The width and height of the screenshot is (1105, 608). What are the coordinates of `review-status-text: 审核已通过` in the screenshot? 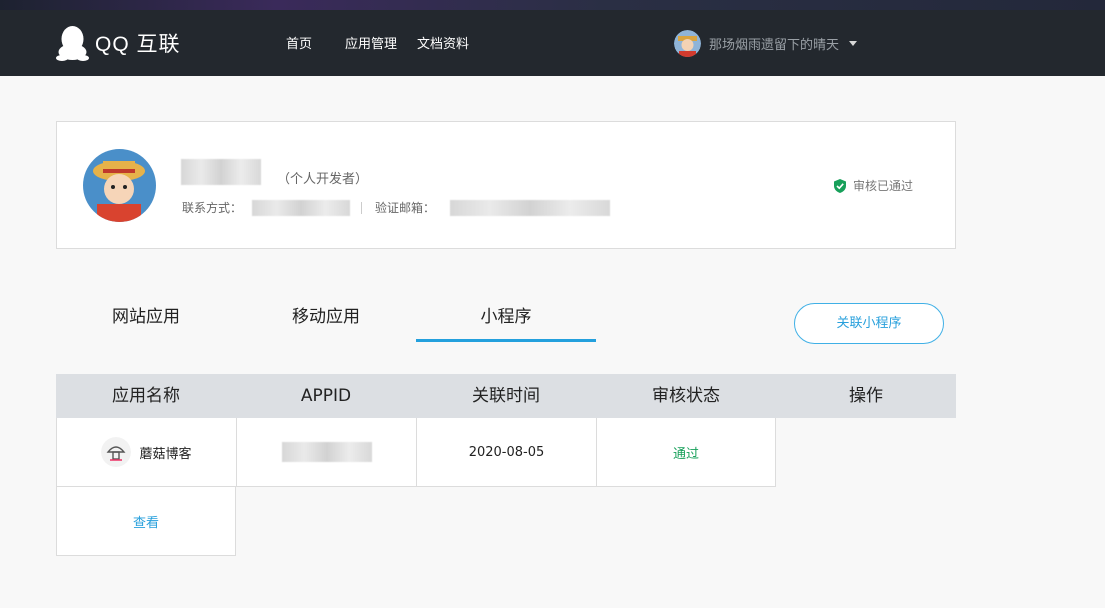 It's located at (883, 186).